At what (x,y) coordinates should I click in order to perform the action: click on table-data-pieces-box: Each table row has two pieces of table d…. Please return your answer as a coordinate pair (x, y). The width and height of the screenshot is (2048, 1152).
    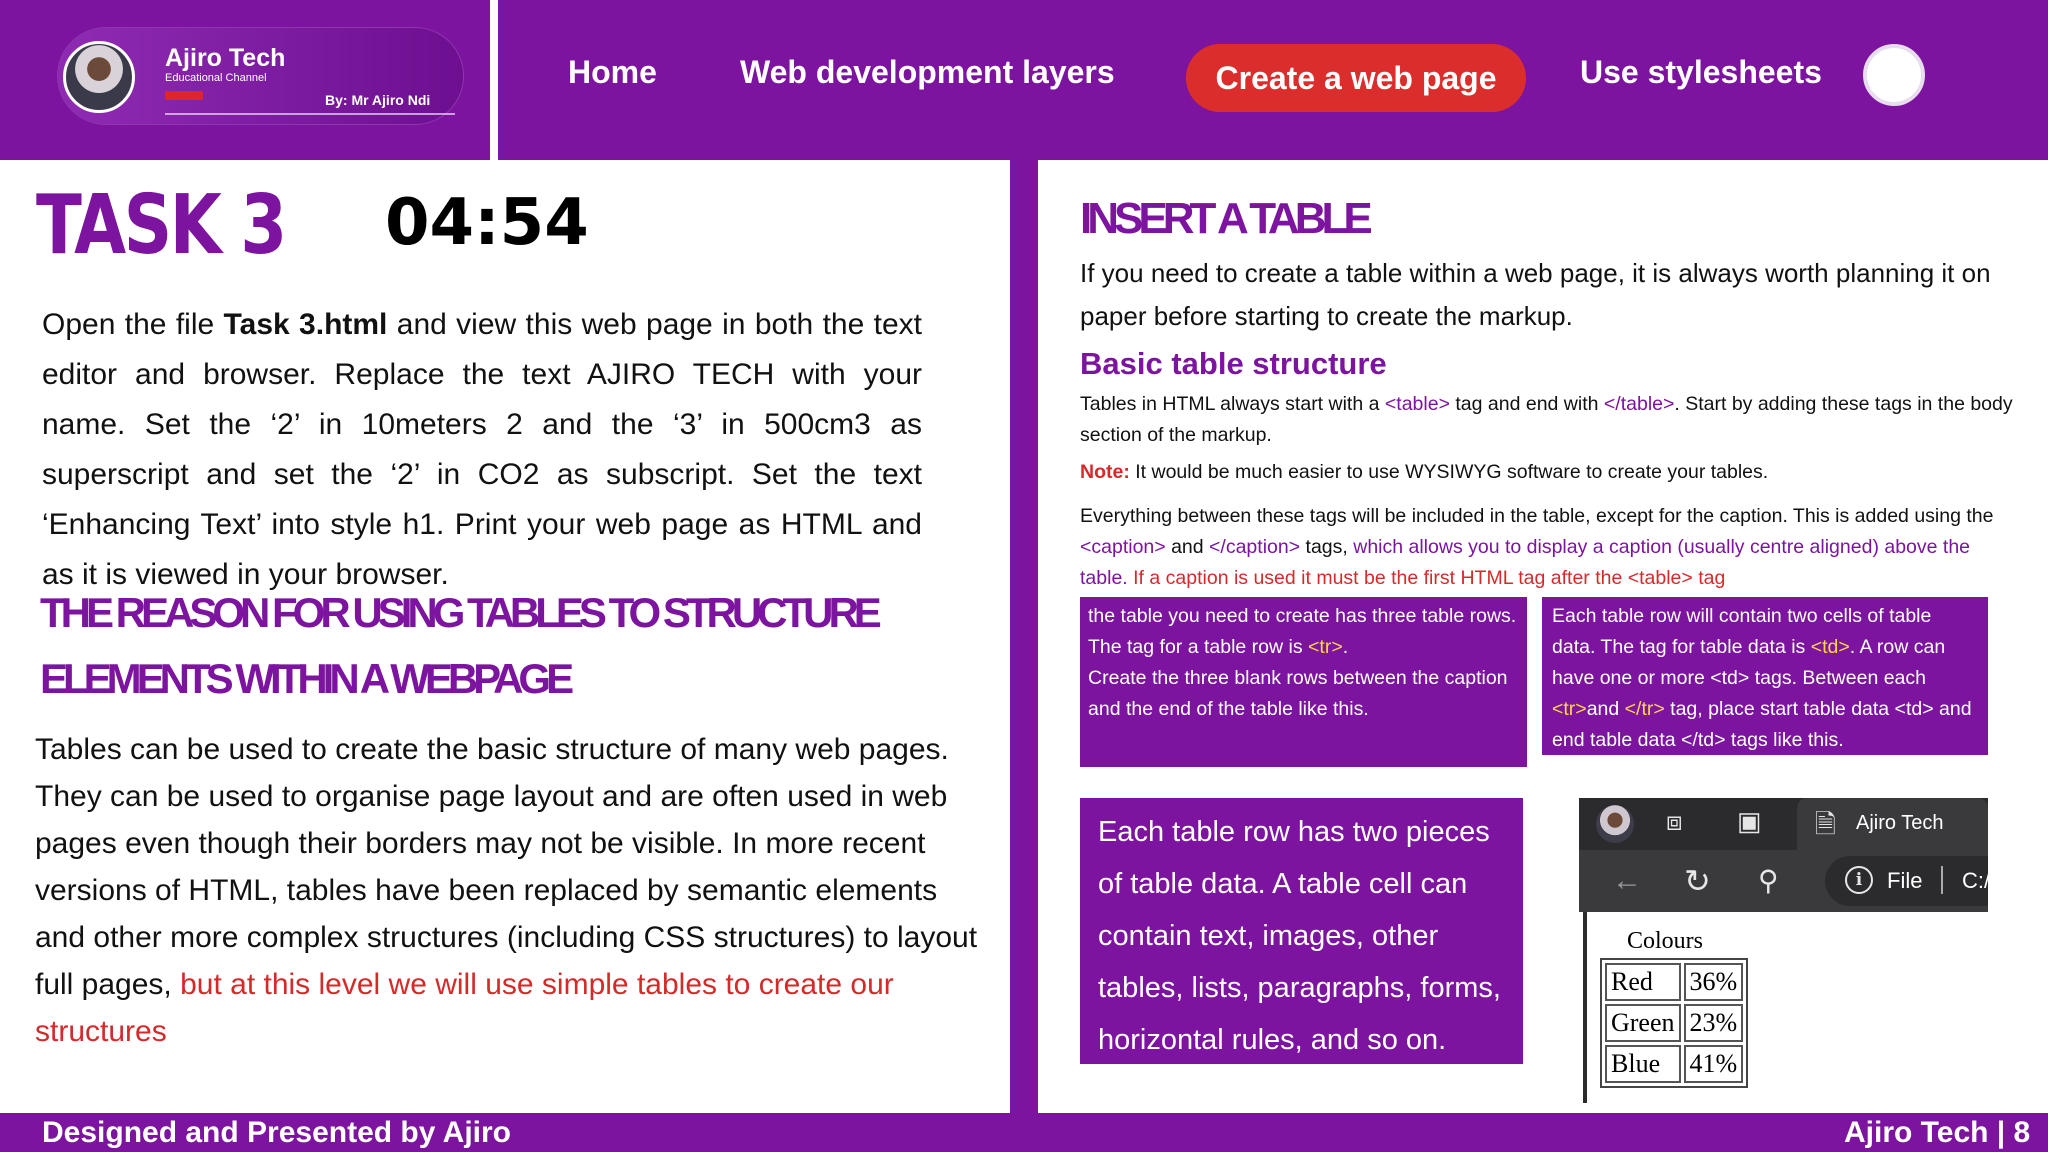
    Looking at the image, I should click on (1301, 931).